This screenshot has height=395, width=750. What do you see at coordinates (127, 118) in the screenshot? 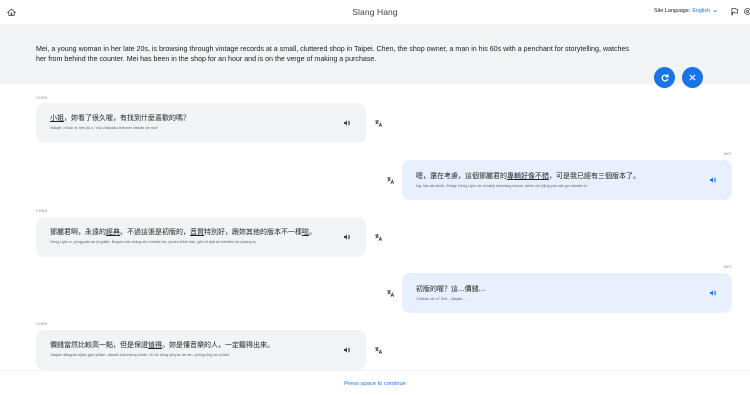
I see `message-text-segment: ，妳看了很久喔，有找到什麼喜歡的嗎？` at bounding box center [127, 118].